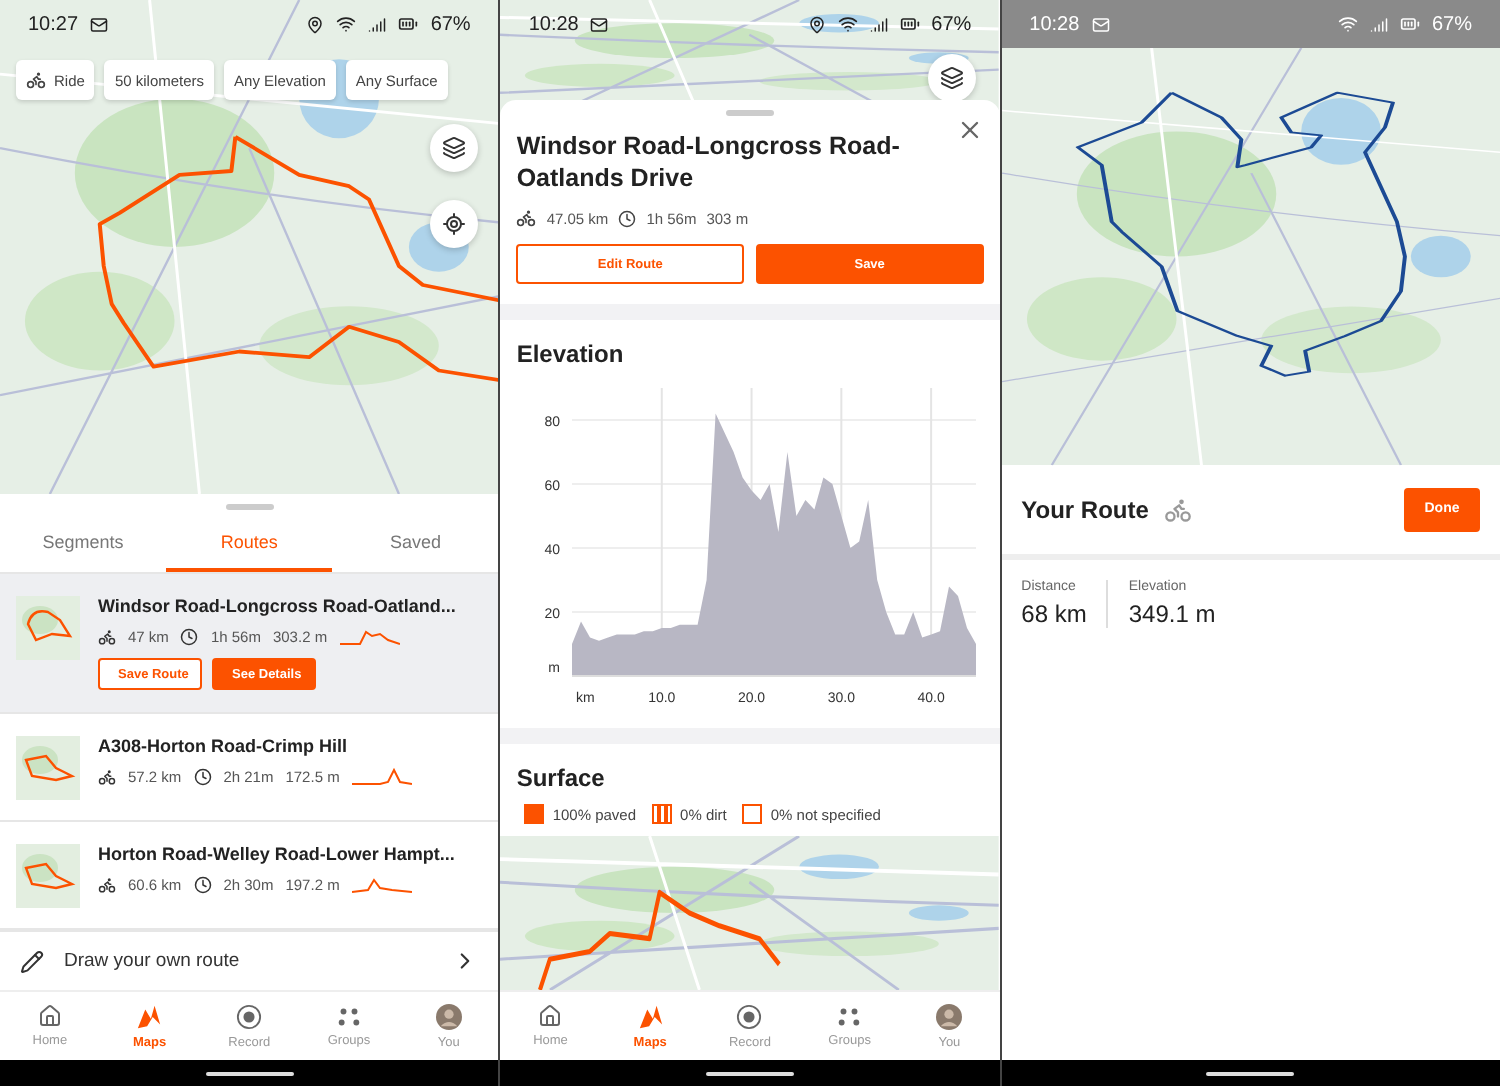 This screenshot has width=1500, height=1086. I want to click on section-heading: Surface, so click(561, 778).